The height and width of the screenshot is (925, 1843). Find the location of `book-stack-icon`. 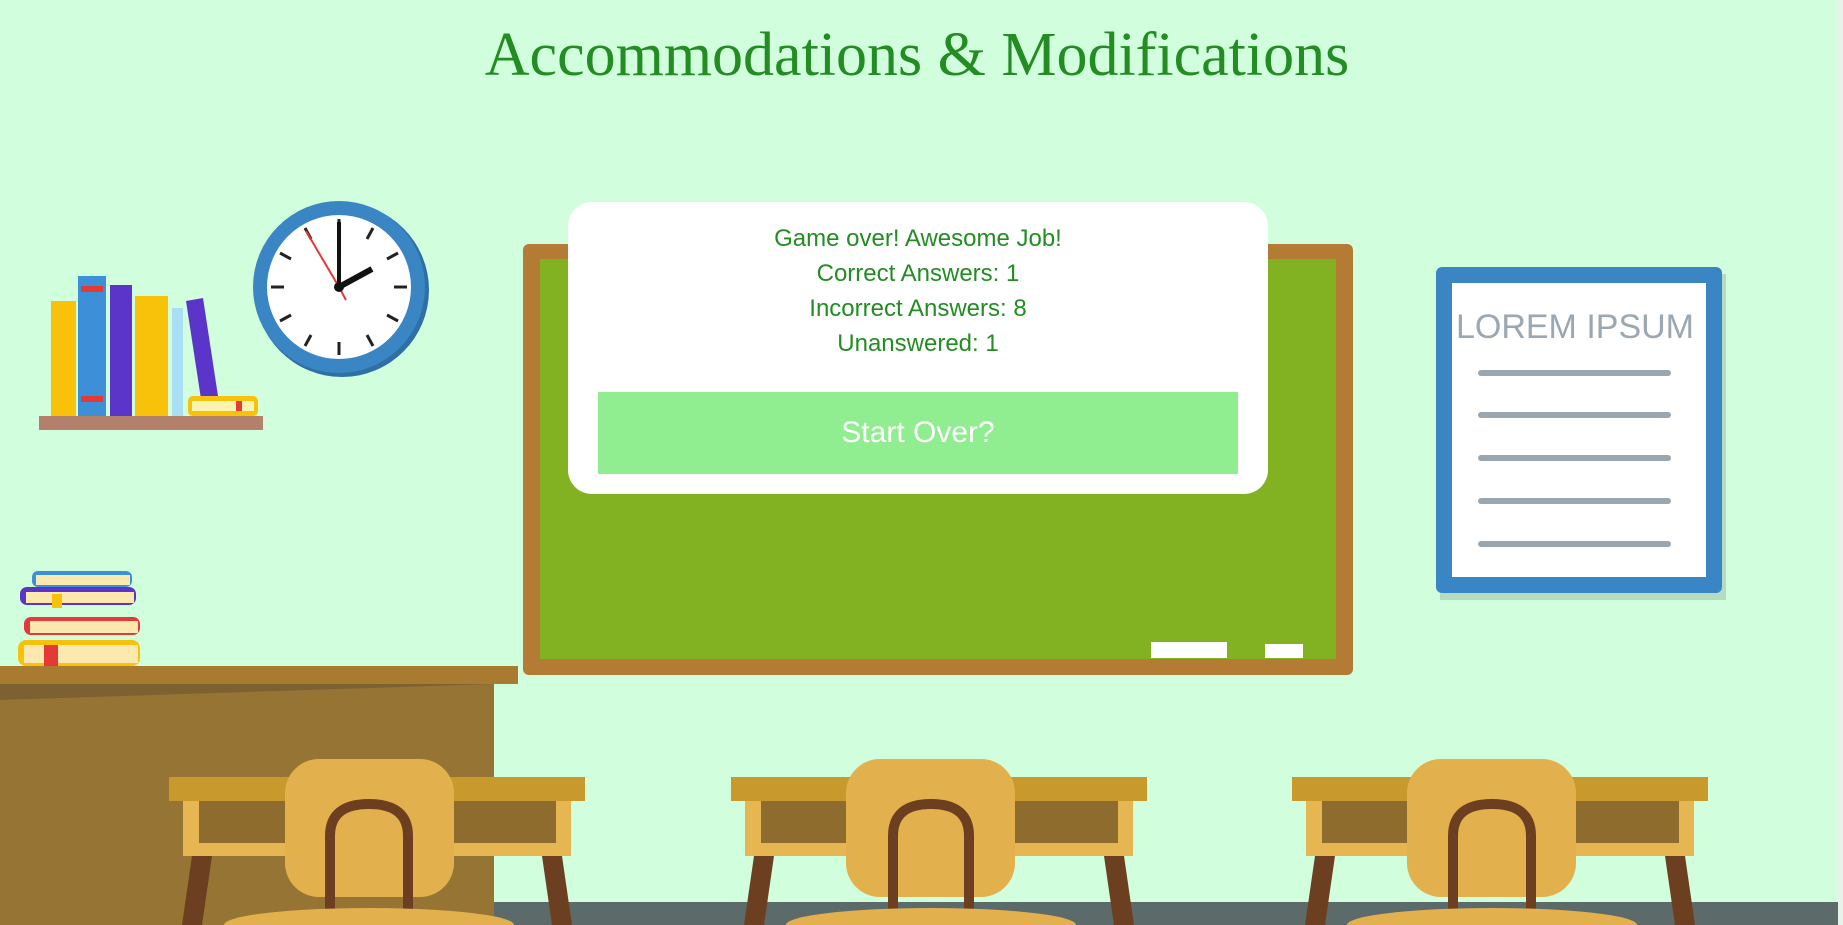

book-stack-icon is located at coordinates (79, 619).